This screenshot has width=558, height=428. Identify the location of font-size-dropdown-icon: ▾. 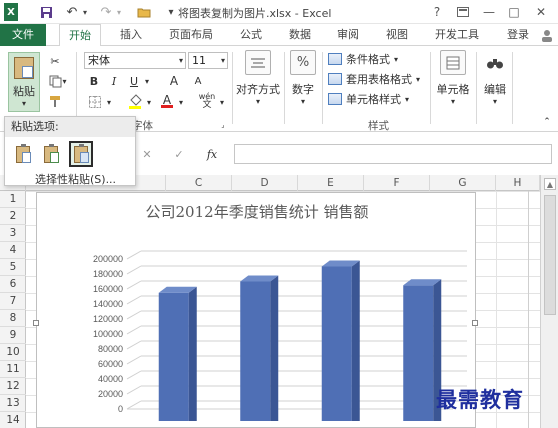
(223, 60).